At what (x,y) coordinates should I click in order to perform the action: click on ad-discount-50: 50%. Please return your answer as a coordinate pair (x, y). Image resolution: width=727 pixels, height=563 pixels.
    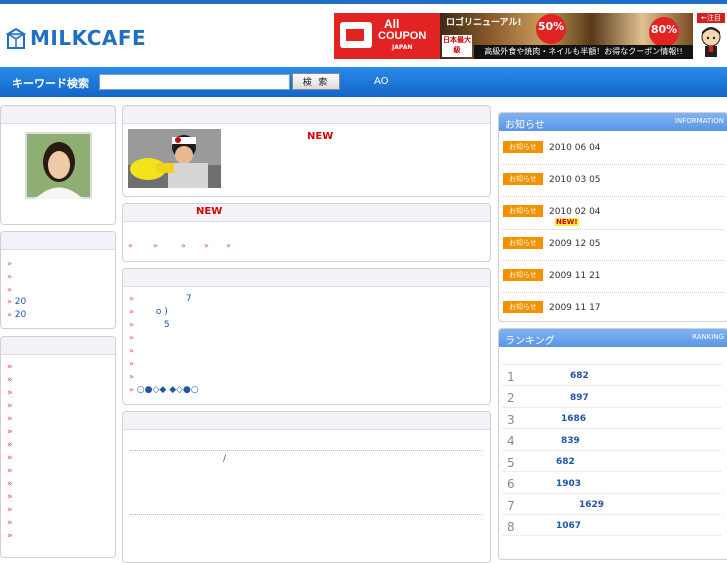
    Looking at the image, I should click on (551, 29).